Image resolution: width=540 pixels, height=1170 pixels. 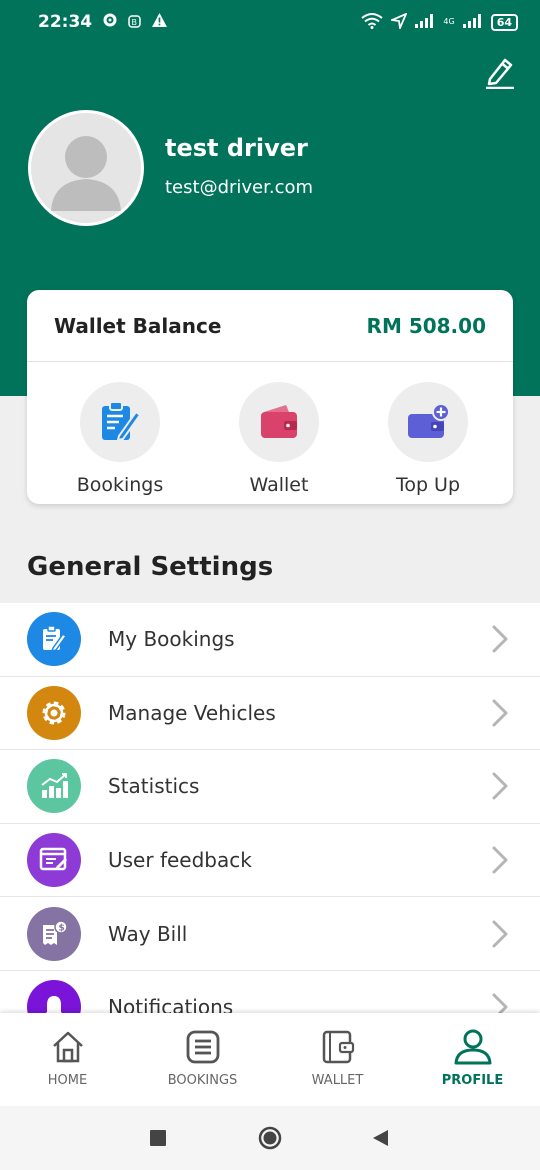 I want to click on system-navigation-bar, so click(x=270, y=1138).